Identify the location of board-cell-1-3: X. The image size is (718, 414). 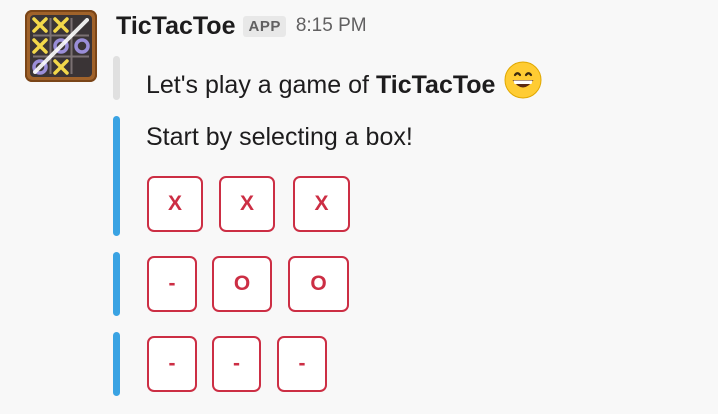
(321, 204).